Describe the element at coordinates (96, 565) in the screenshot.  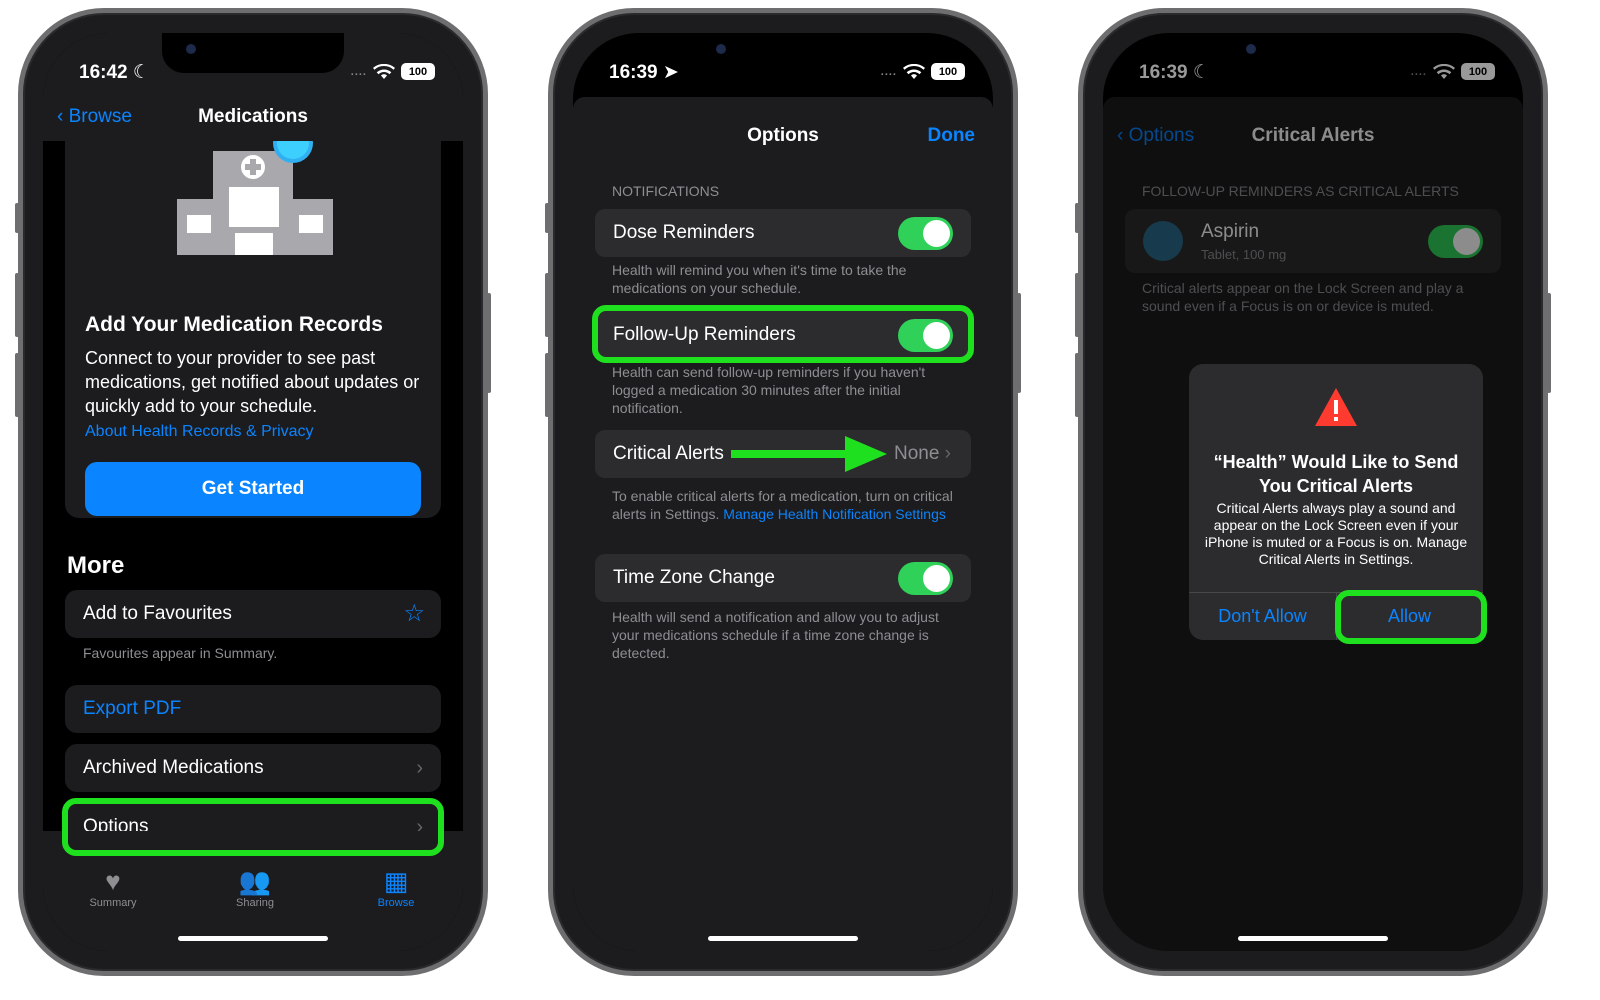
I see `more-heading: More` at that location.